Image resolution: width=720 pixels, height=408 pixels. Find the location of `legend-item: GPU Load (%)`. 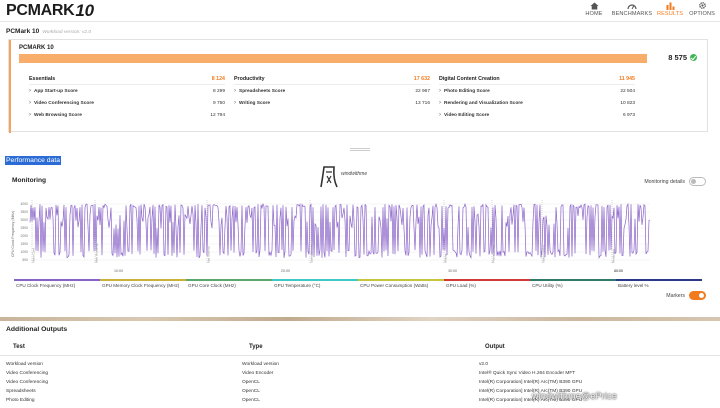

legend-item: GPU Load (%) is located at coordinates (487, 285).